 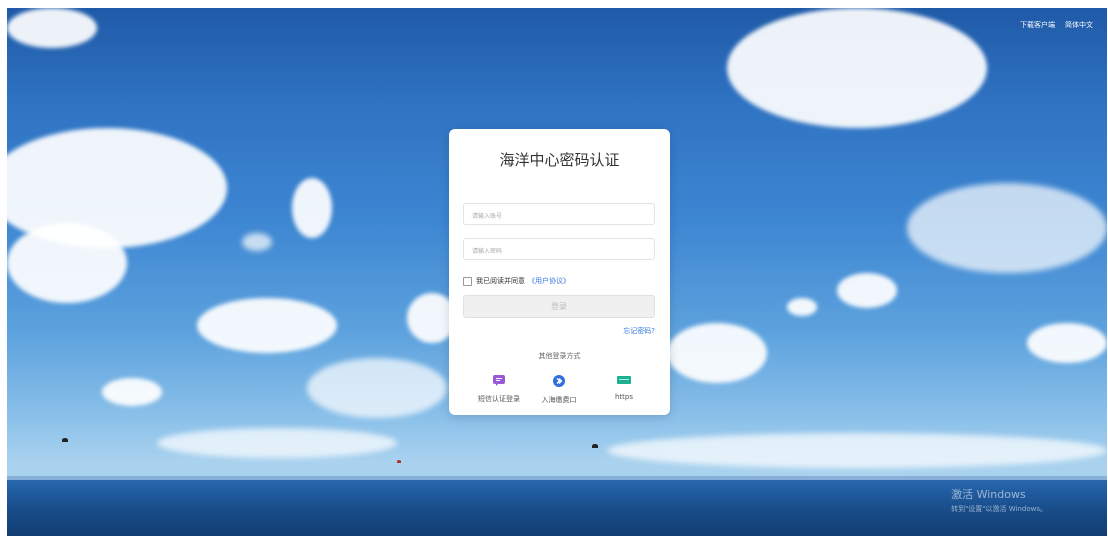 What do you see at coordinates (999, 509) in the screenshot?
I see `watermark-subtitle: 转到"设置"以激活 Windows。` at bounding box center [999, 509].